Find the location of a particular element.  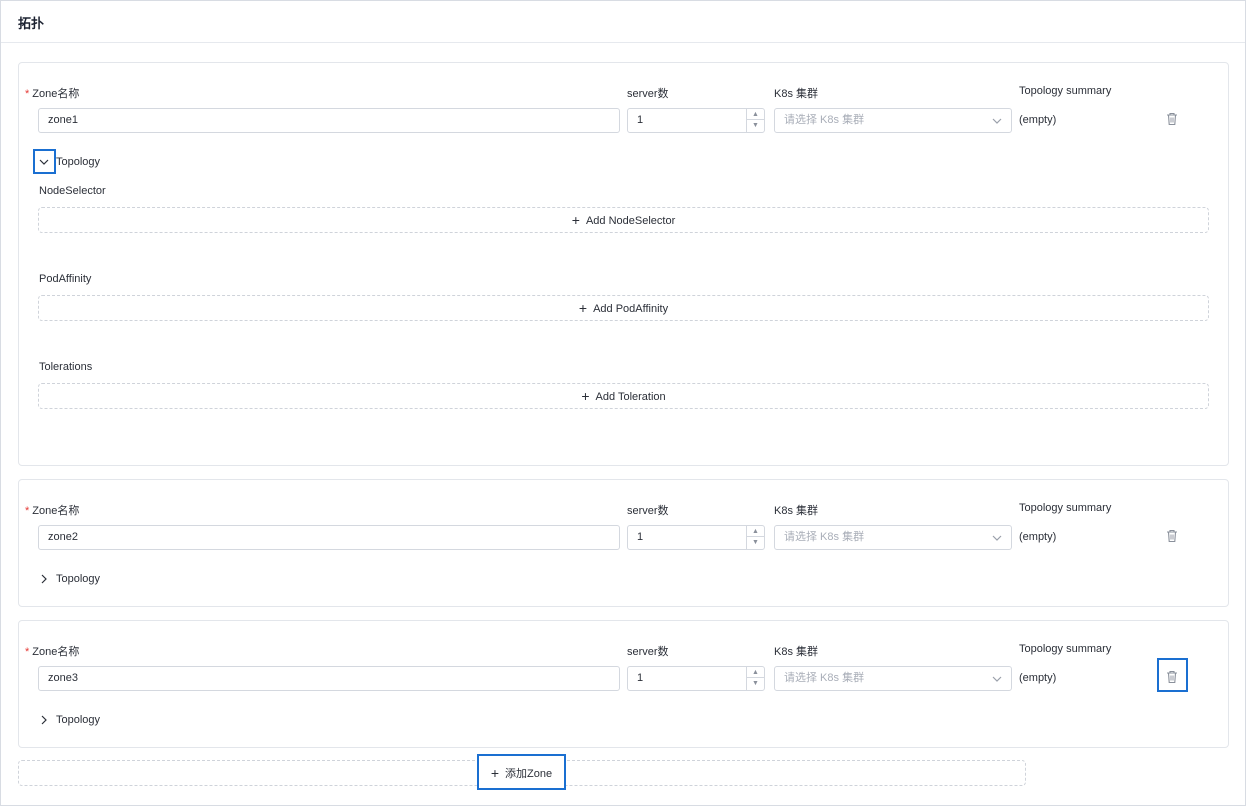

add-toleration-button: + Add Toleration is located at coordinates (623, 396).